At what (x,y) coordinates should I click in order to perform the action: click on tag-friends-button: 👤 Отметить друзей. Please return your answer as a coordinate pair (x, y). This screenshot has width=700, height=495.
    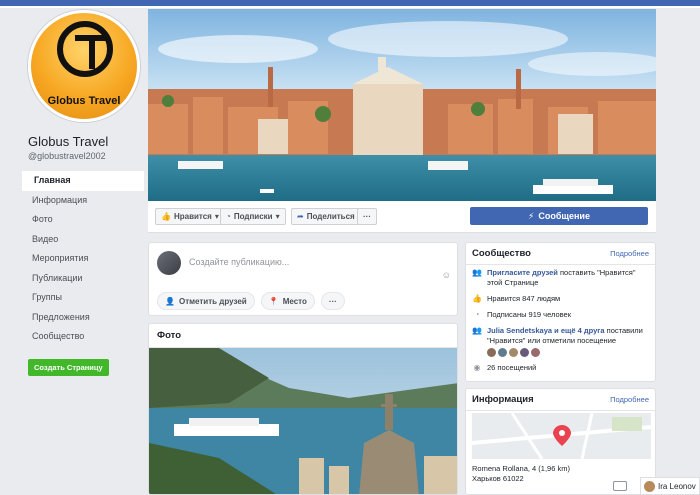
    Looking at the image, I should click on (206, 301).